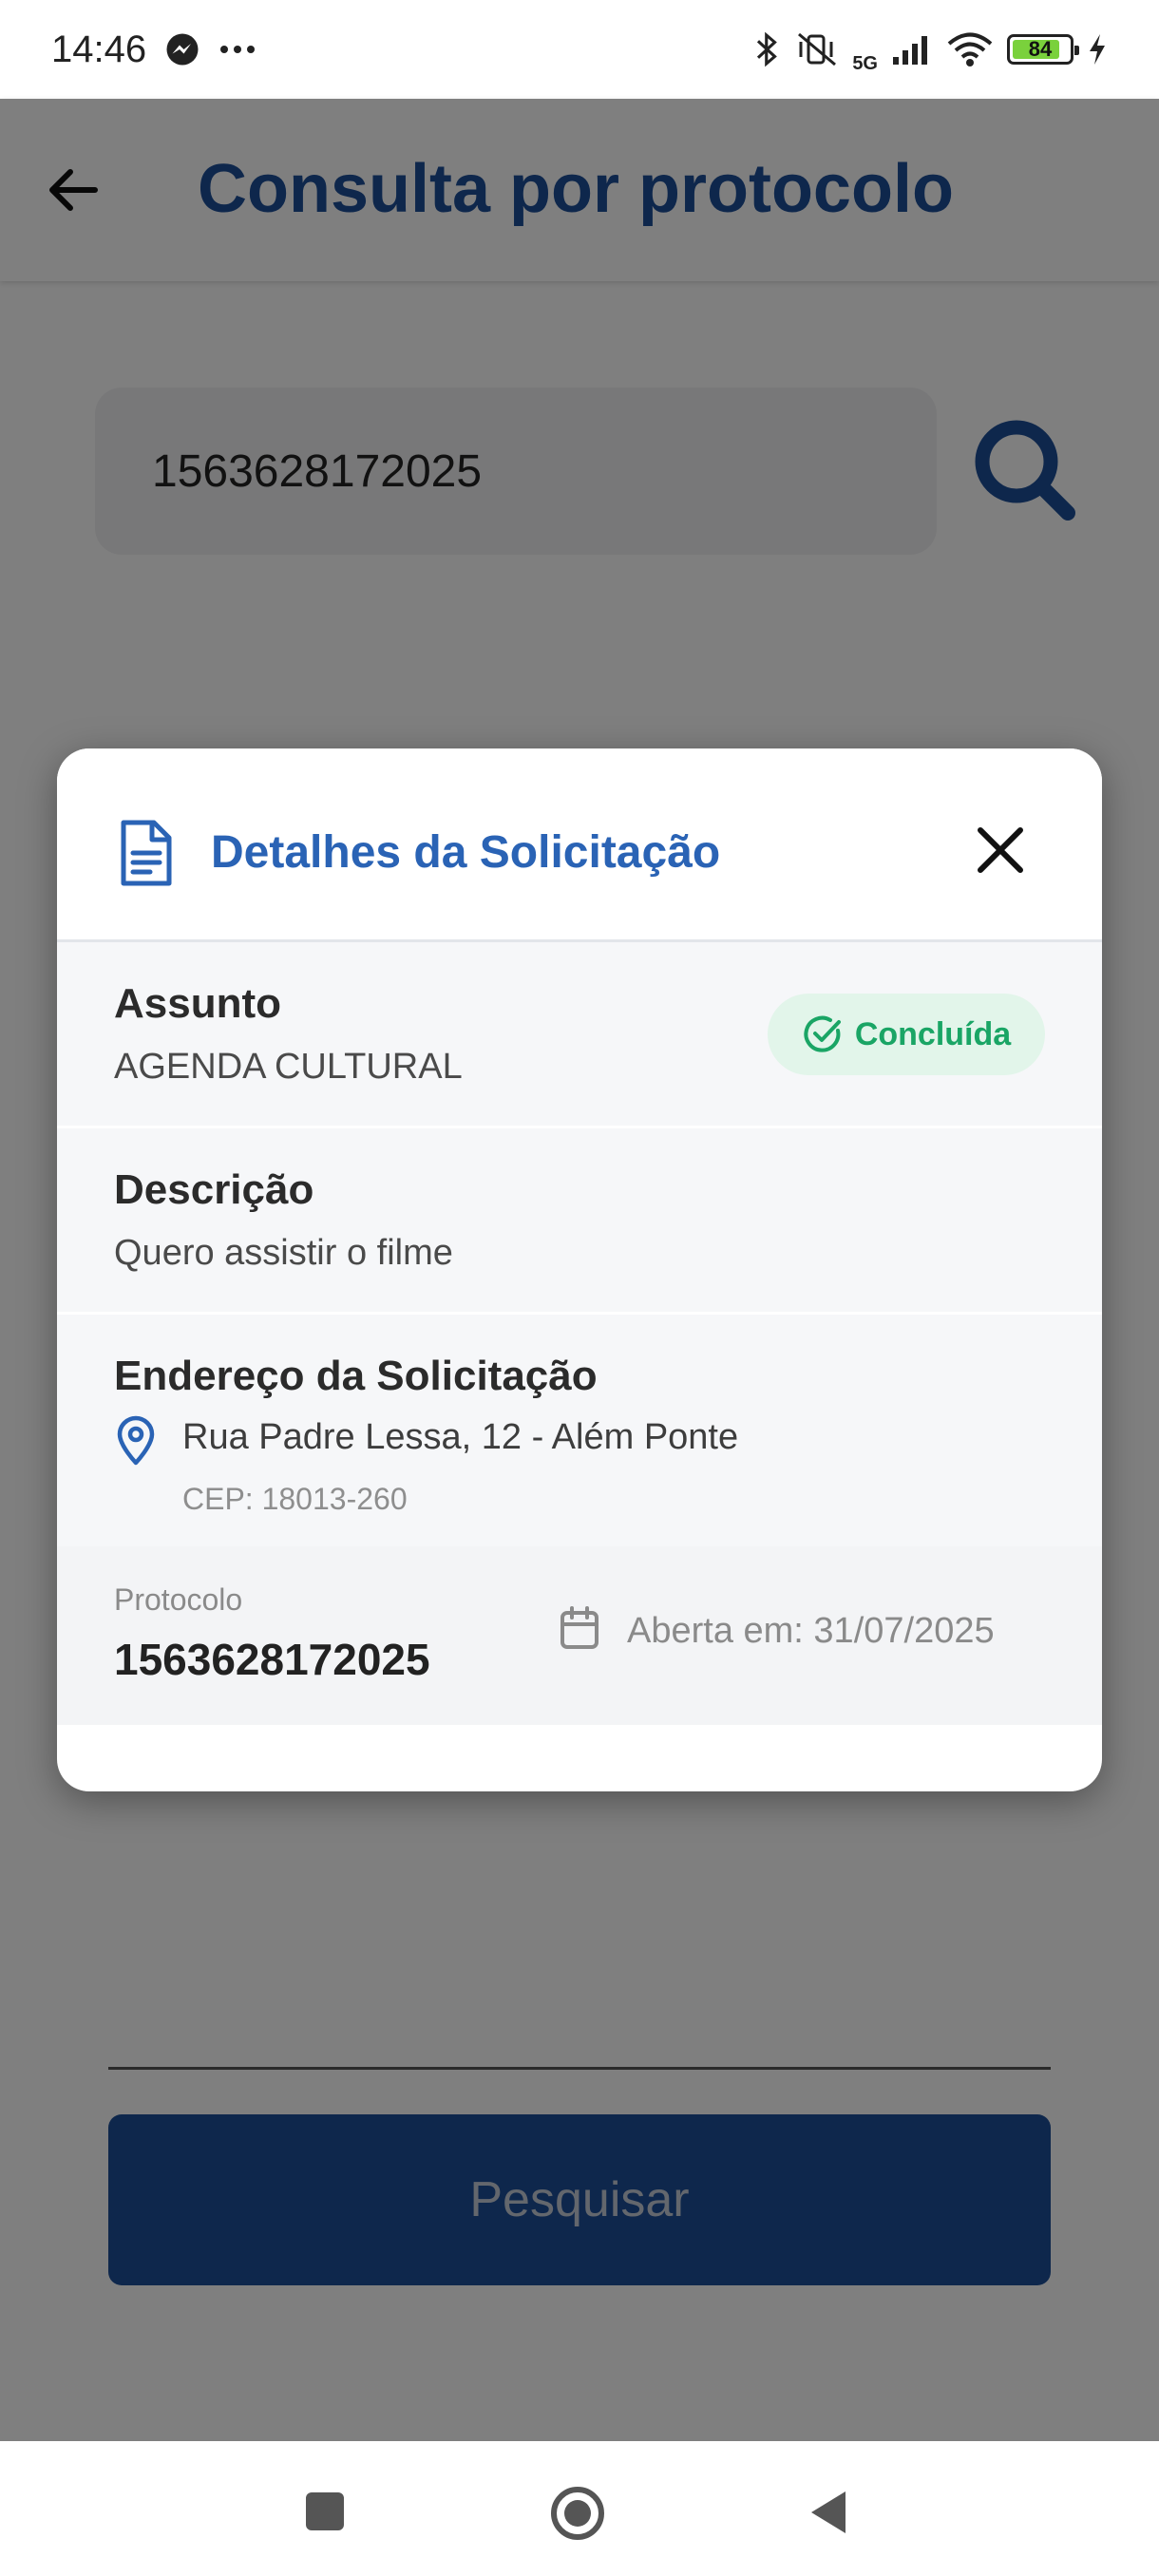 The width and height of the screenshot is (1159, 2576). I want to click on address-cep: CEP: 18013-260, so click(295, 1499).